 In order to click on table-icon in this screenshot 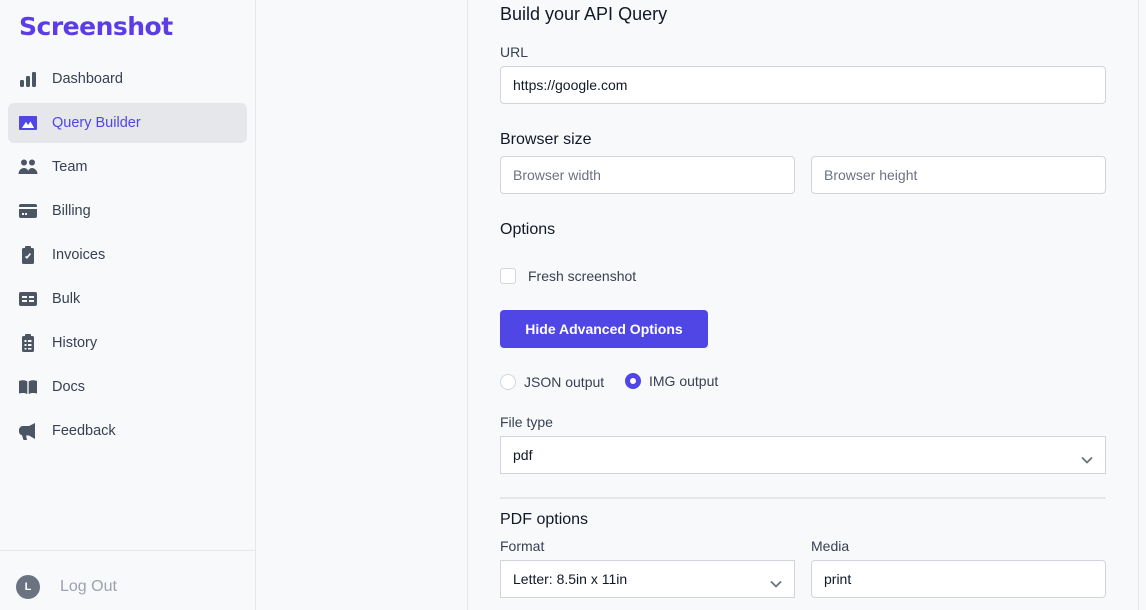, I will do `click(28, 299)`.